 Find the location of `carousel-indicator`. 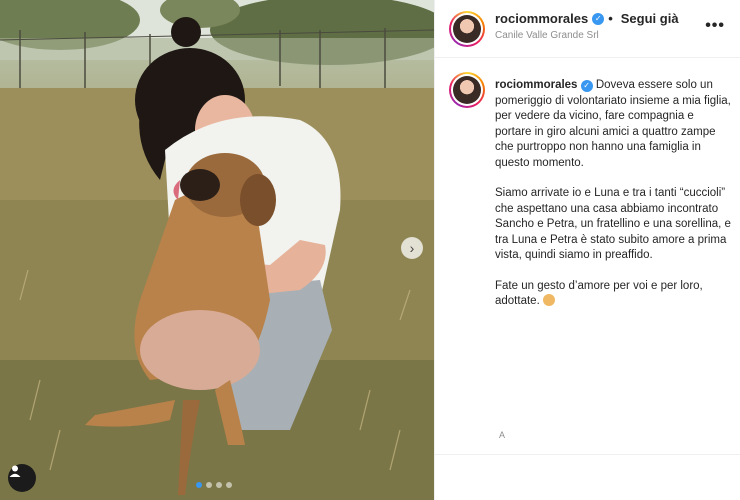

carousel-indicator is located at coordinates (214, 485).